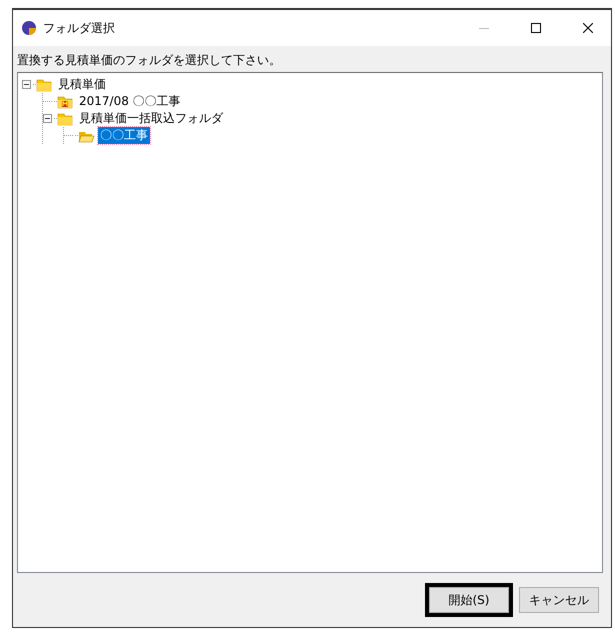  What do you see at coordinates (124, 135) in the screenshot?
I see `tree-item: 〇〇工事` at bounding box center [124, 135].